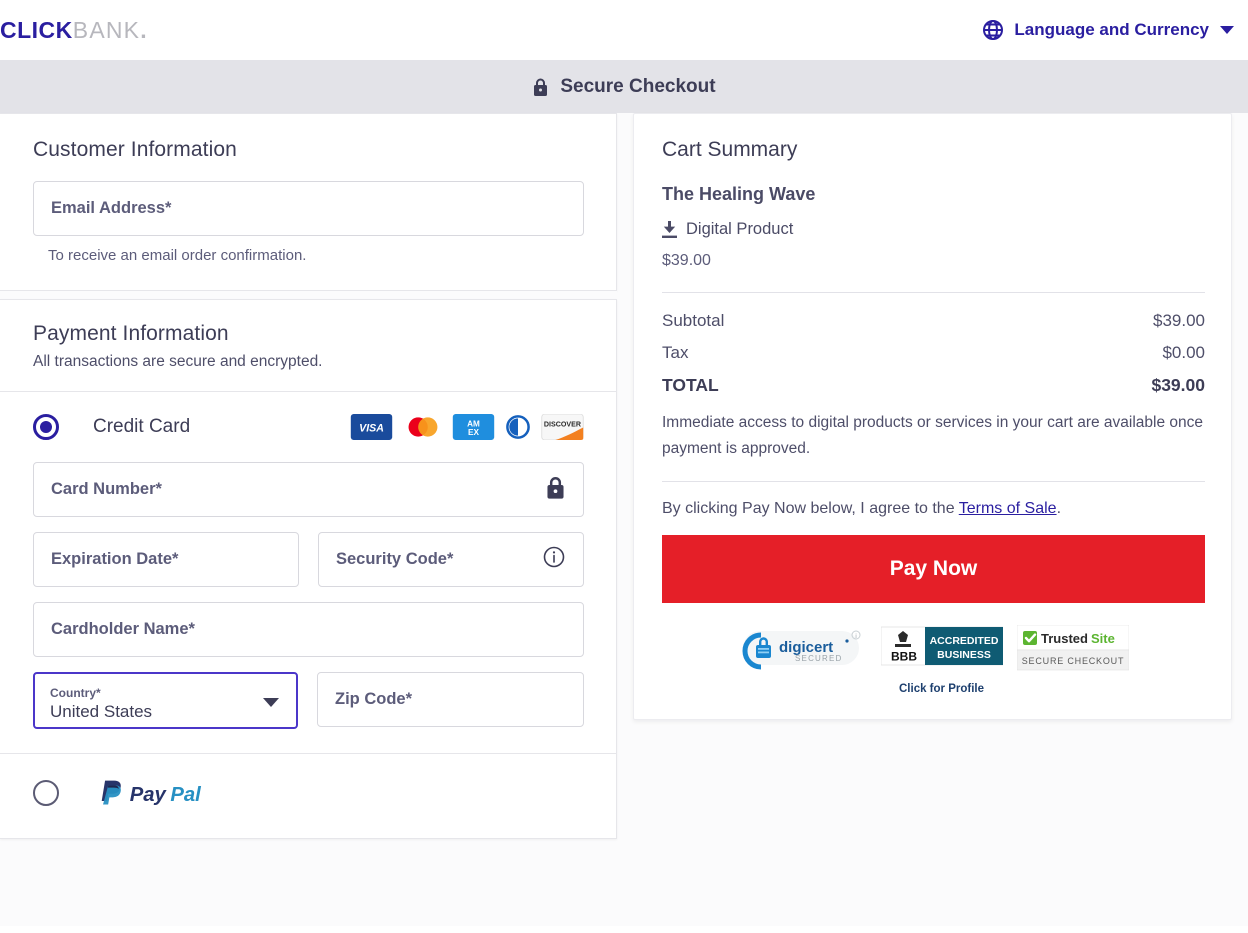 This screenshot has height=933, width=1248. What do you see at coordinates (1178, 385) in the screenshot?
I see `total-value: $39.00` at bounding box center [1178, 385].